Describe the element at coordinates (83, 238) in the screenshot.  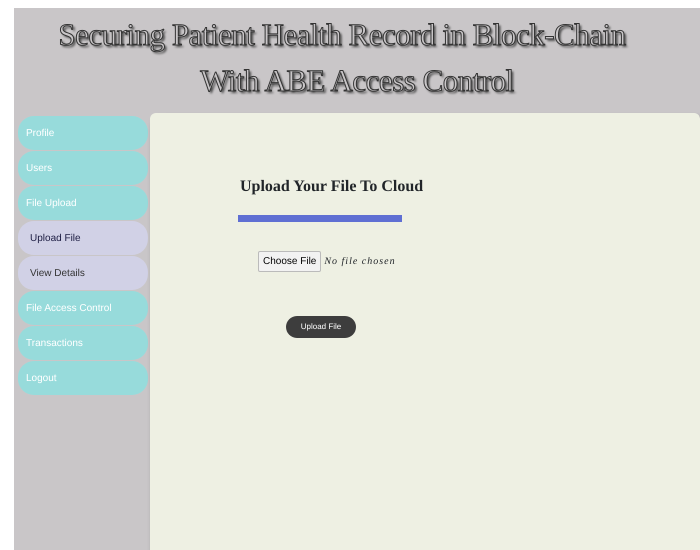
I see `sidebar-subitem: Upload File` at that location.